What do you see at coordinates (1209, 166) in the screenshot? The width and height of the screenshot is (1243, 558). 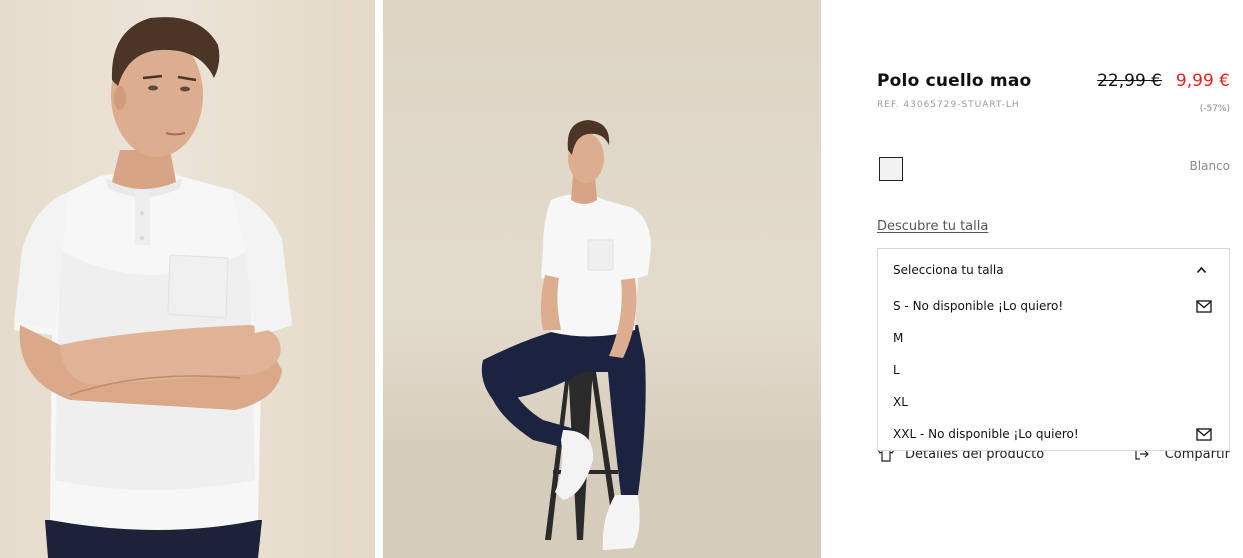 I see `color-name: Blanco` at bounding box center [1209, 166].